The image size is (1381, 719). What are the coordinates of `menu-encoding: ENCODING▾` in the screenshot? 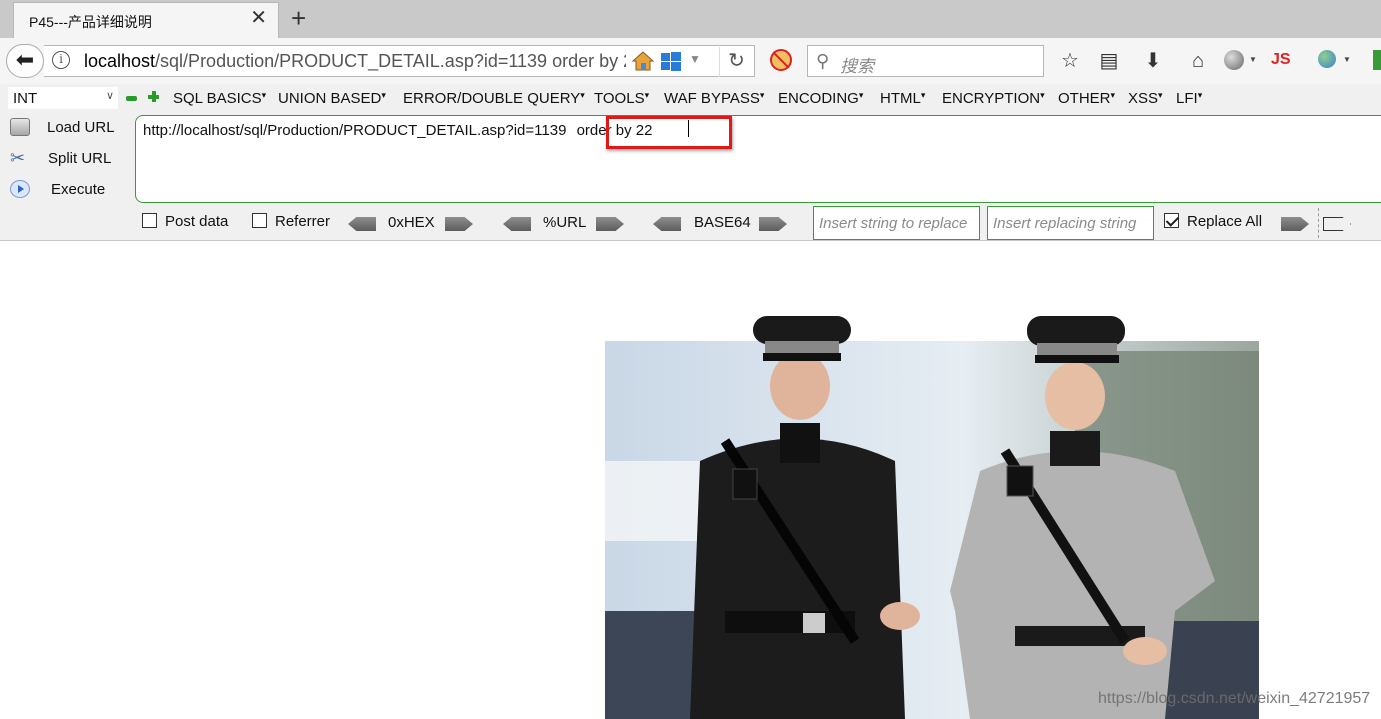 It's located at (820, 98).